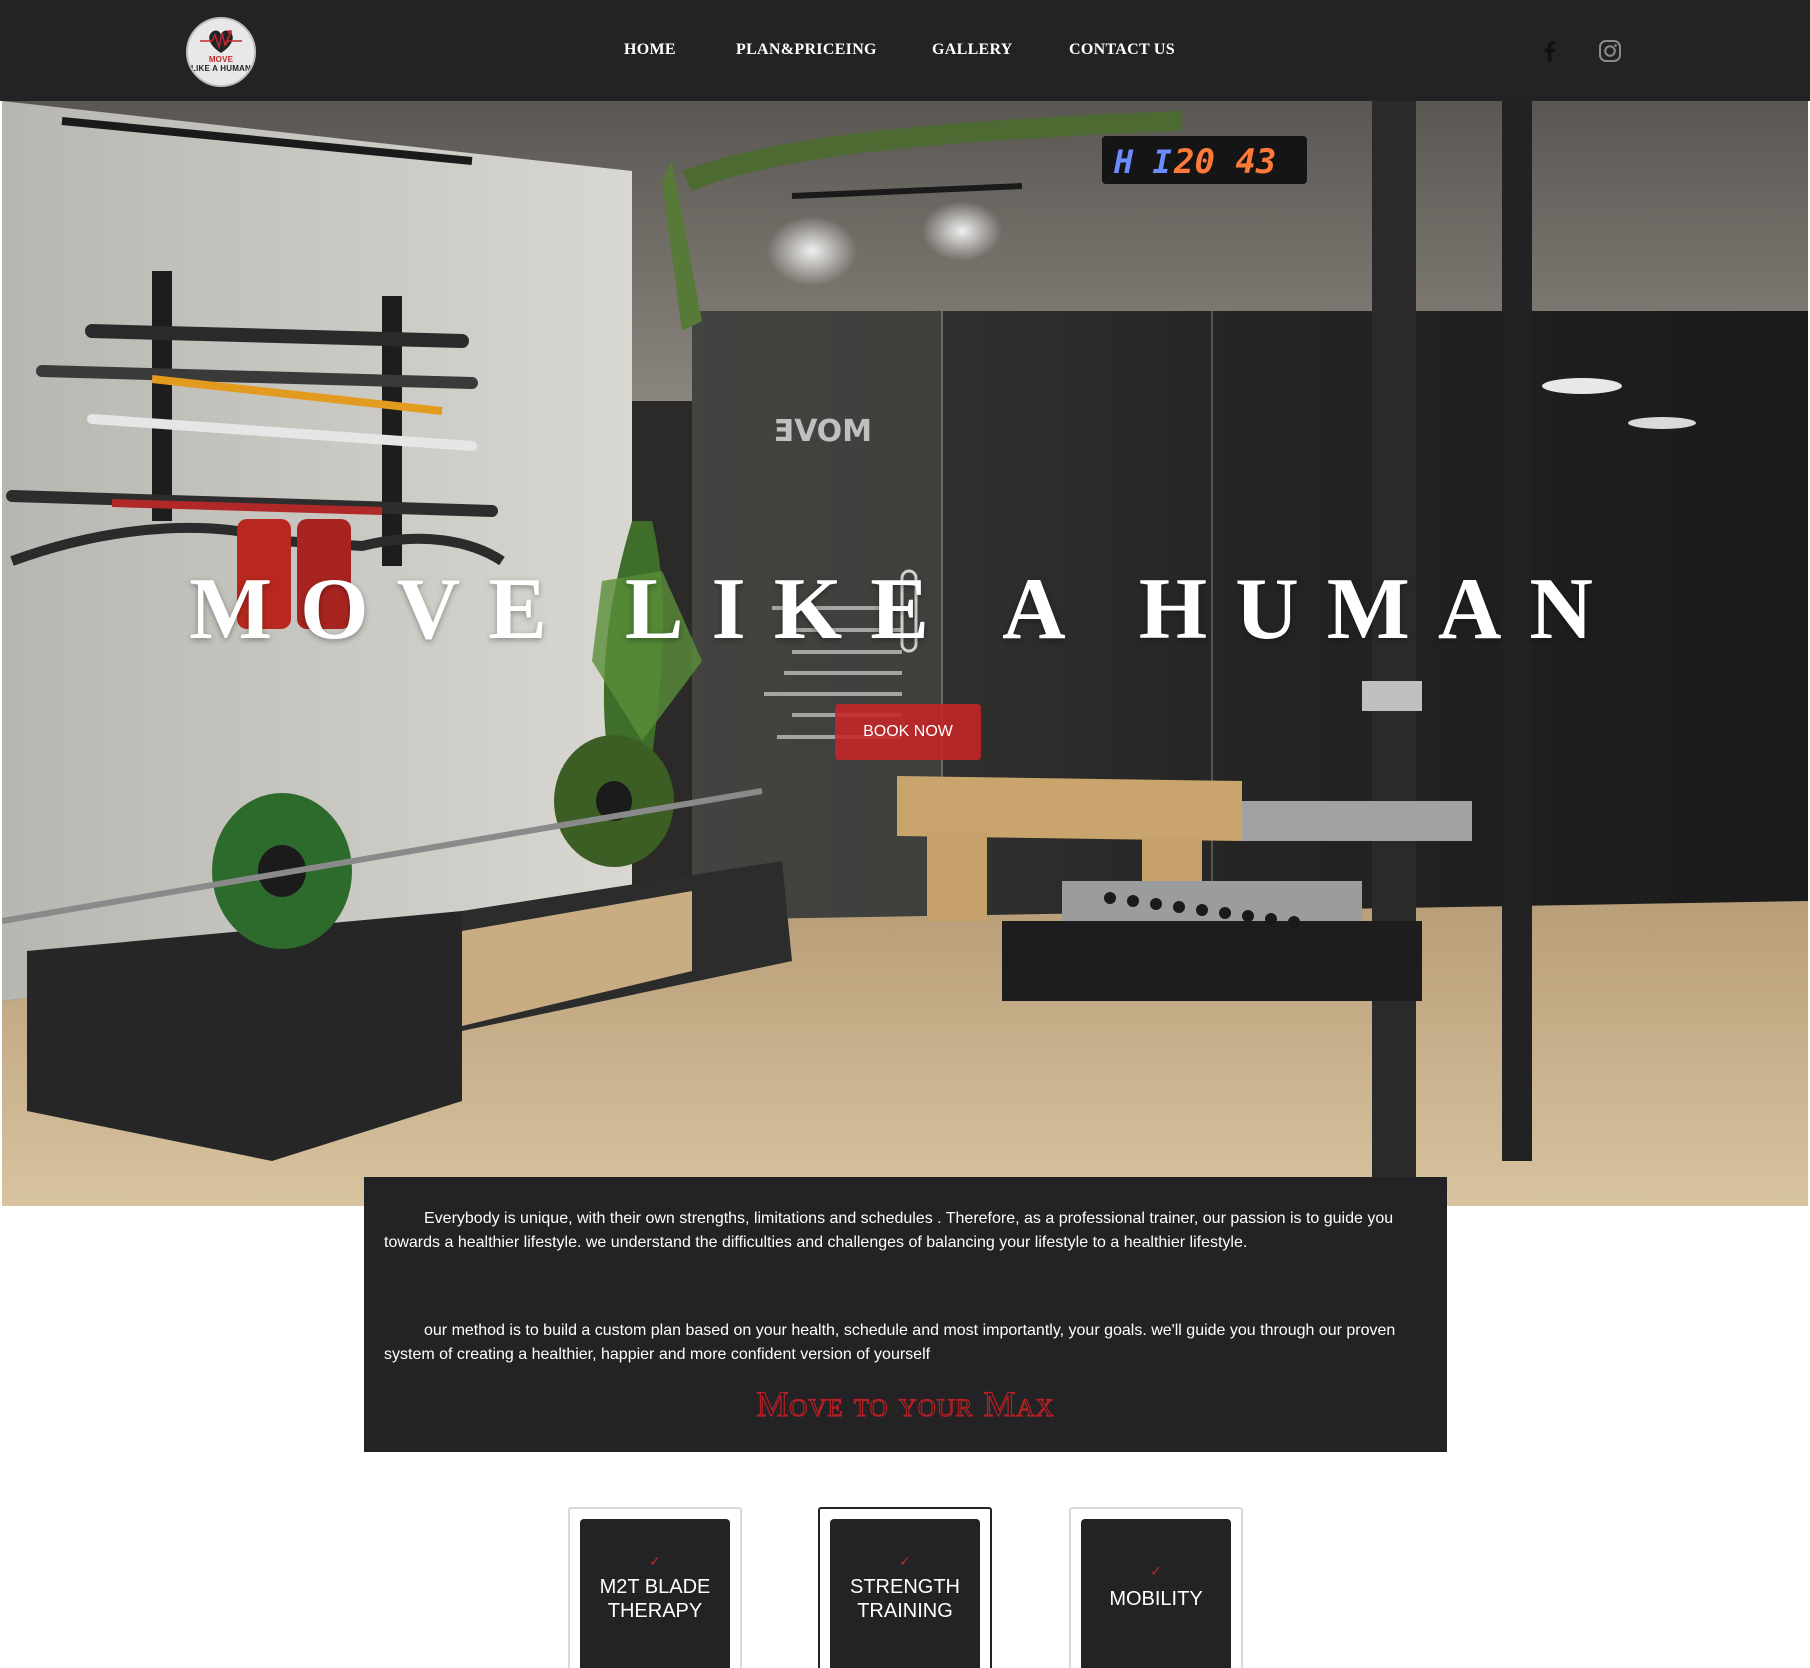 The width and height of the screenshot is (1810, 1668). I want to click on nav-item-gallery: GALLERY, so click(972, 50).